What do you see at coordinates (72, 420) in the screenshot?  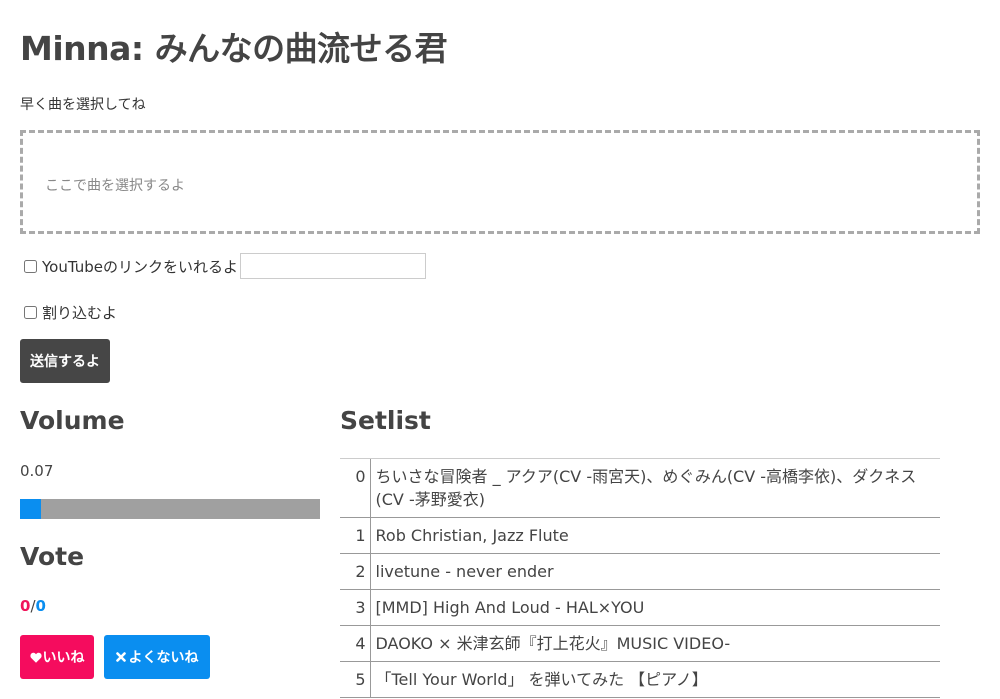 I see `volume-heading: Volume` at bounding box center [72, 420].